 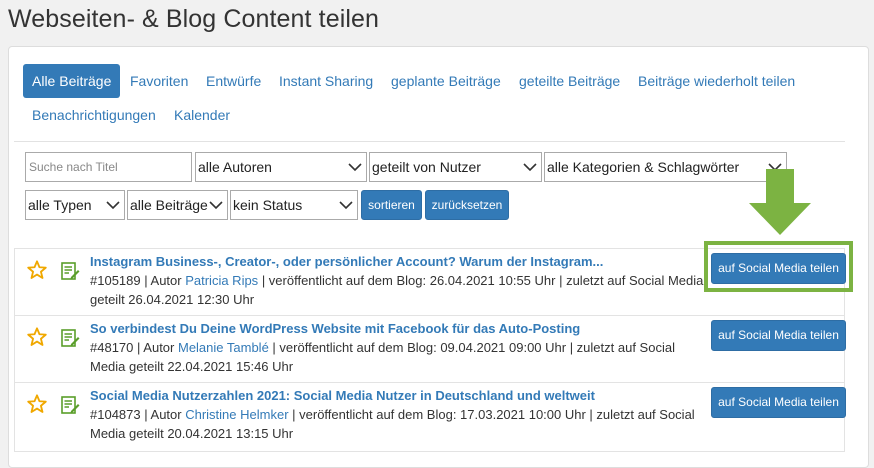 I want to click on status-select: kein Status, so click(x=294, y=205).